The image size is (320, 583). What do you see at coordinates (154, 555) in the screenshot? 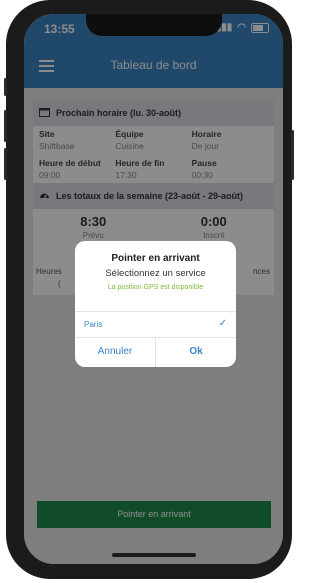
I see `home-indicator` at bounding box center [154, 555].